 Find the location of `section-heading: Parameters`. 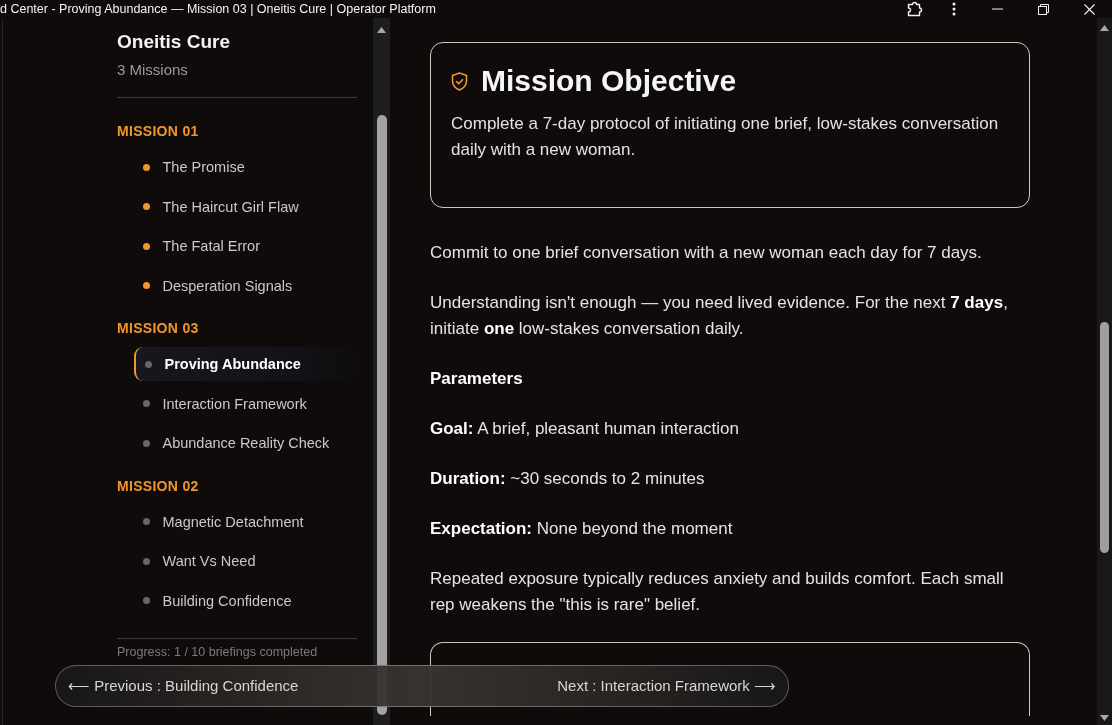

section-heading: Parameters is located at coordinates (477, 379).